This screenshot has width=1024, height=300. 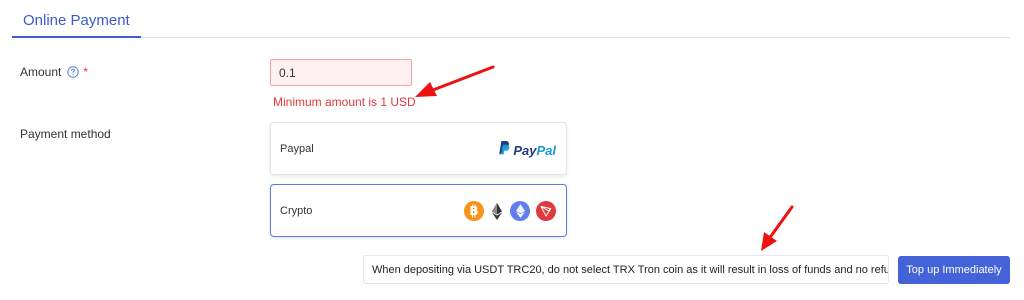 I want to click on paypal-wordmark: PayPal, so click(x=534, y=150).